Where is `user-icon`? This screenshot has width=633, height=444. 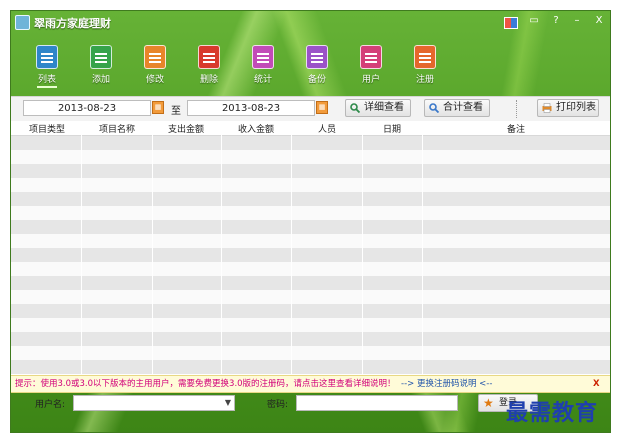 user-icon is located at coordinates (371, 57).